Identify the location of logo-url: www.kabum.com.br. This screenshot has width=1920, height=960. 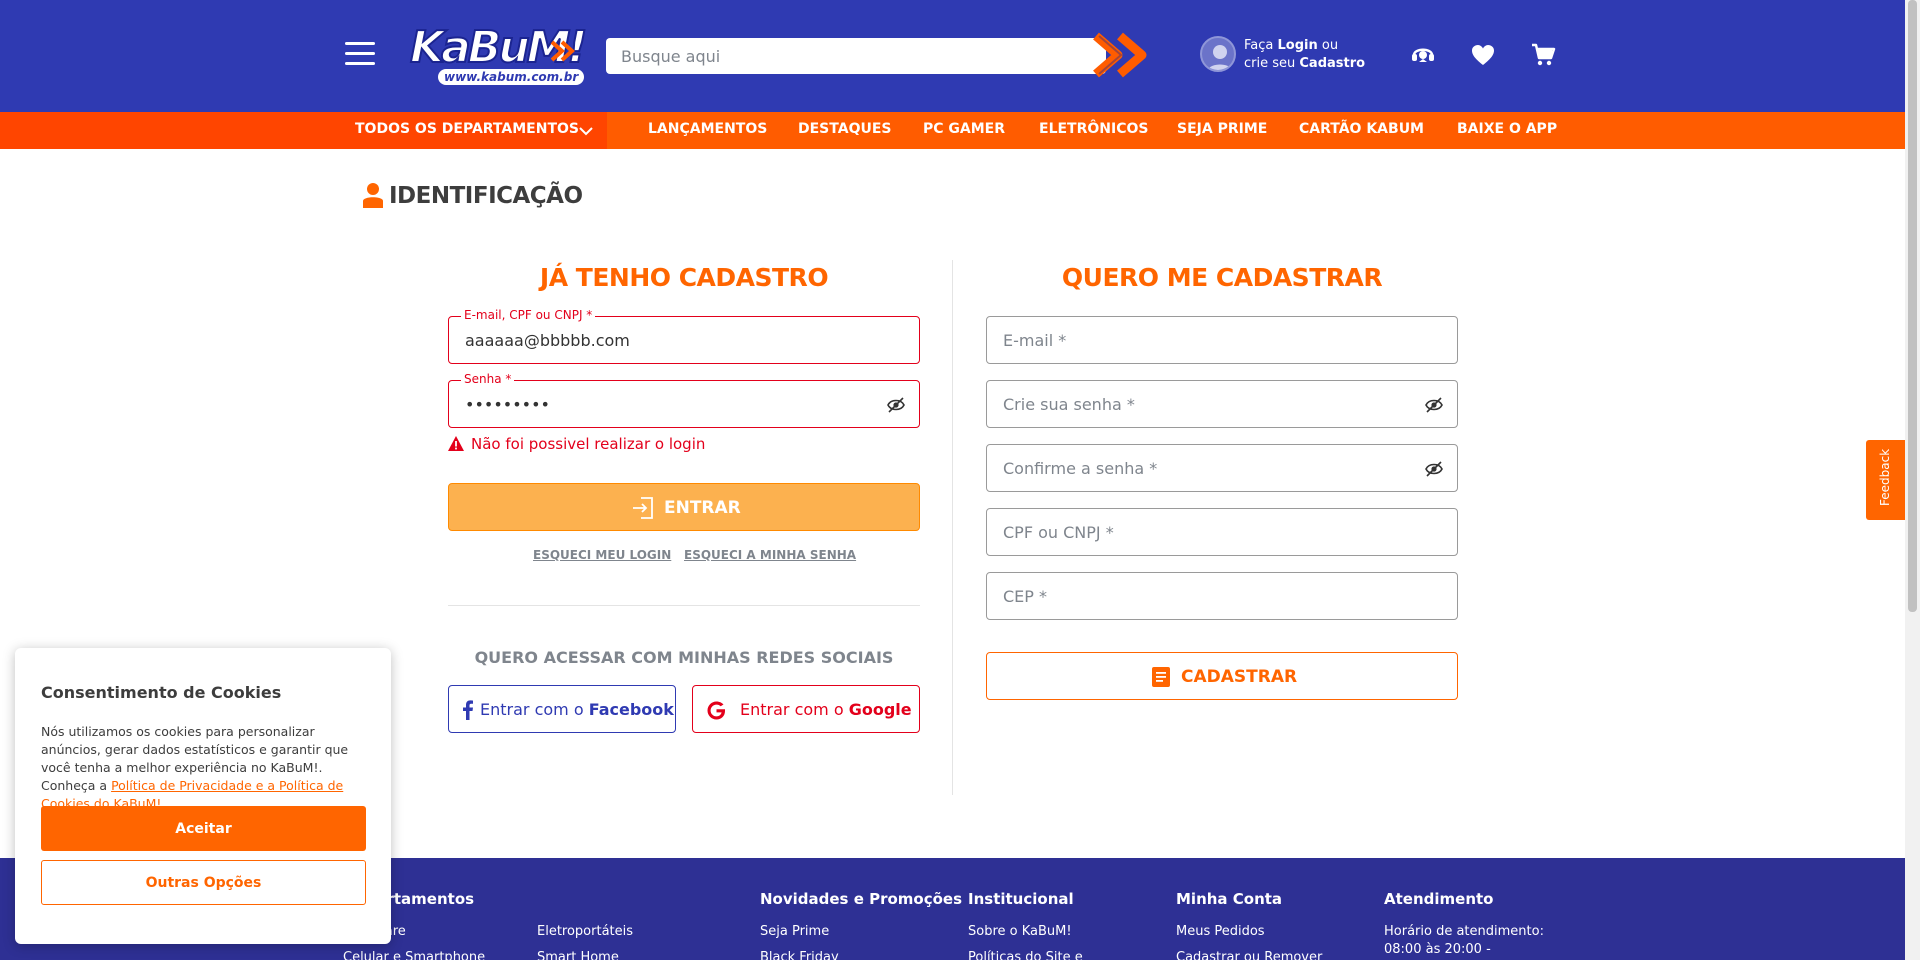
(511, 77).